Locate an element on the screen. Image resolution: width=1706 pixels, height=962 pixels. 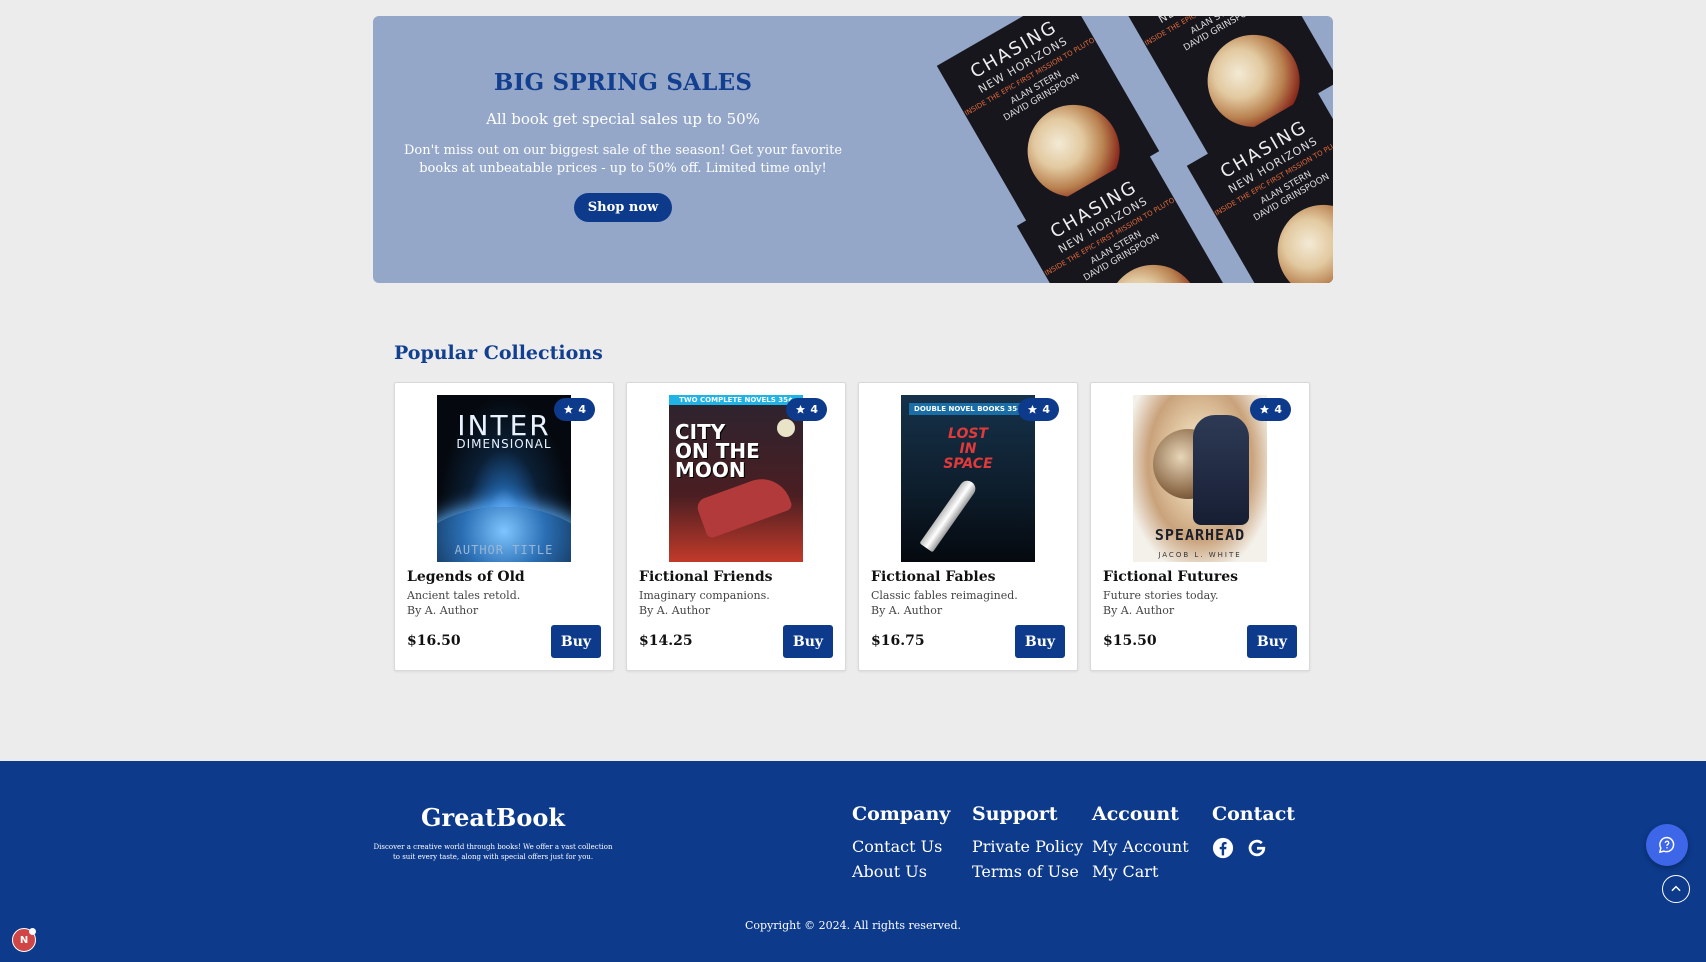
book-cover-image: DOUBLE NOVEL BOOKS 35¢ LOST IN SPACE is located at coordinates (968, 478).